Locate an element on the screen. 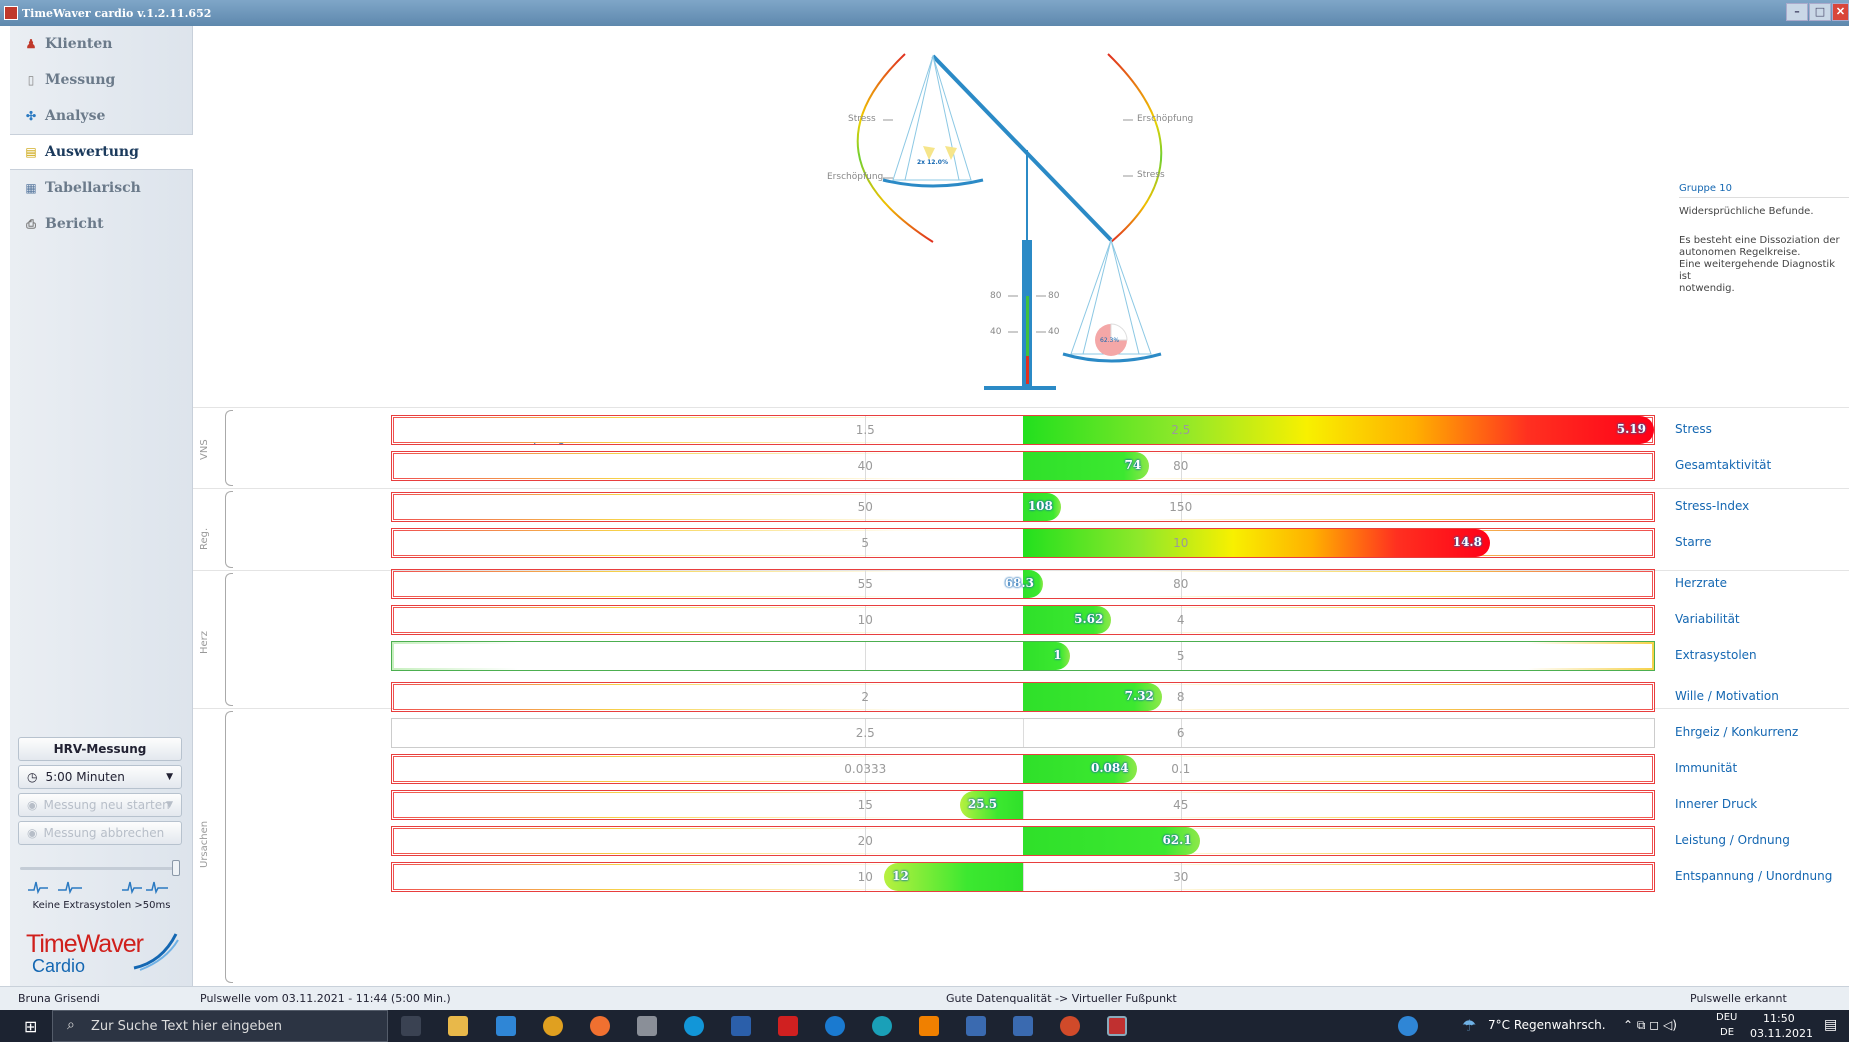  parameter-row: VLF2062.1Leistung / Ordnung is located at coordinates (1021, 841).